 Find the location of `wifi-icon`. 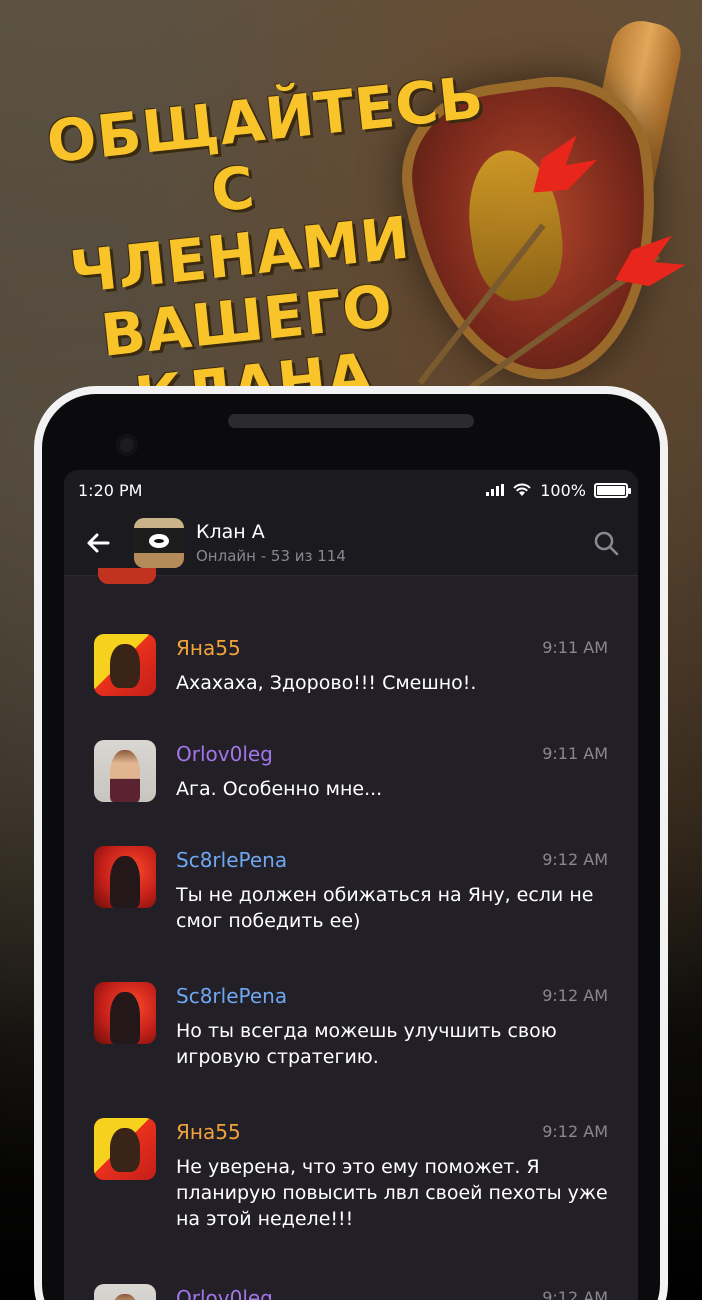

wifi-icon is located at coordinates (522, 489).